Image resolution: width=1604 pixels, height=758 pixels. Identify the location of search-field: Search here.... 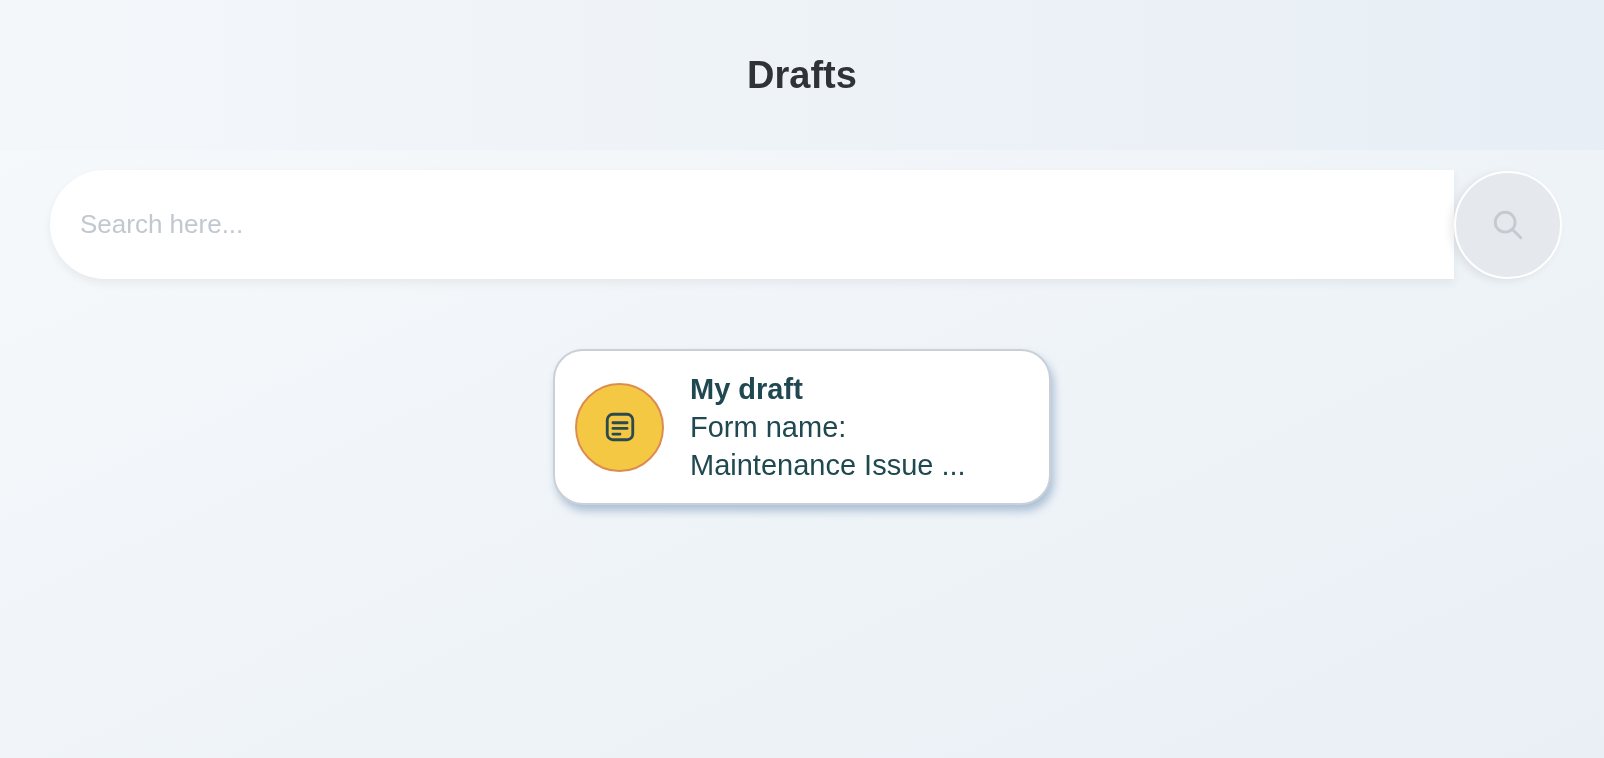
(752, 224).